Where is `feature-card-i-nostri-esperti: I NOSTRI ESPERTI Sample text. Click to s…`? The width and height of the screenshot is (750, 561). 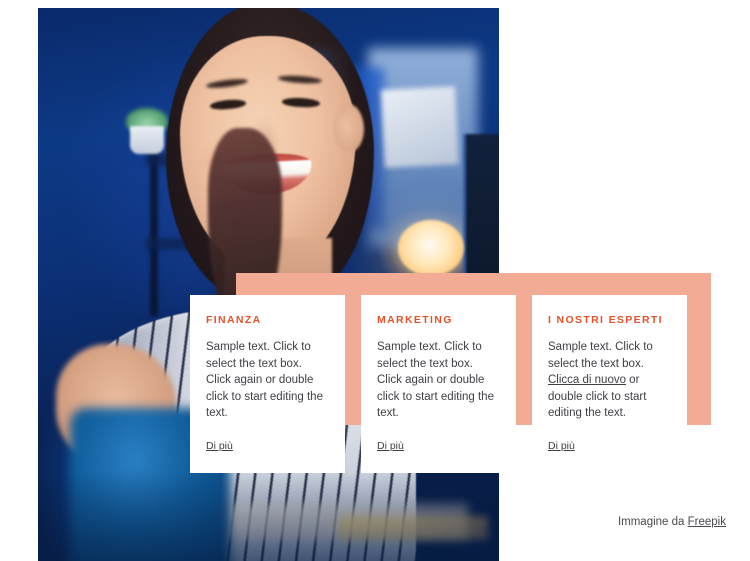
feature-card-i-nostri-esperti: I NOSTRI ESPERTI Sample text. Click to s… is located at coordinates (609, 384).